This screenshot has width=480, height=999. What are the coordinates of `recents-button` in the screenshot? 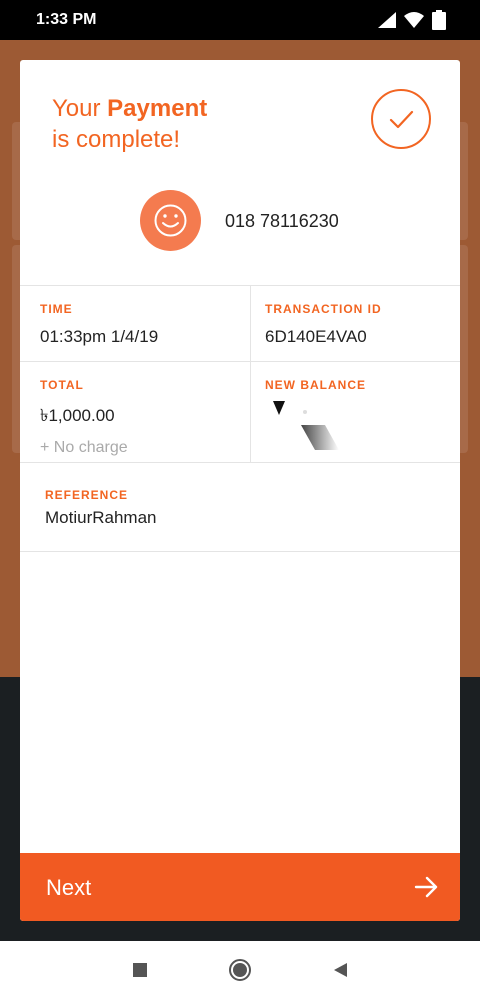 It's located at (140, 970).